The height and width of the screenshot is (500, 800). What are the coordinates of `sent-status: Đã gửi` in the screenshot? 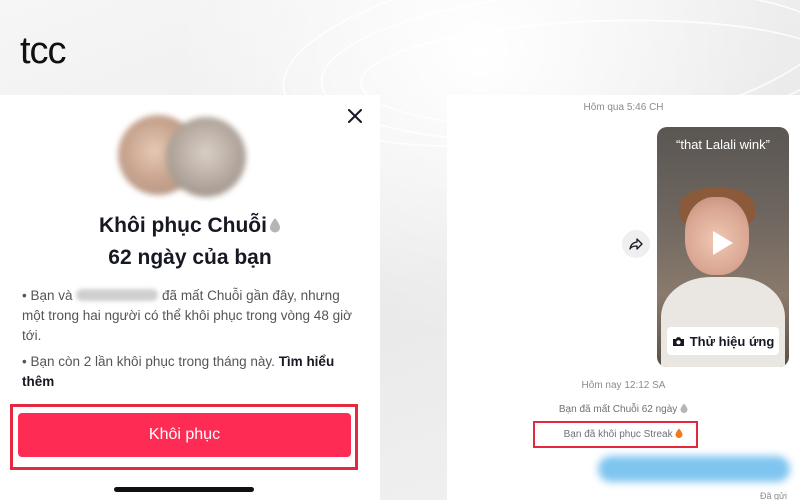 It's located at (774, 495).